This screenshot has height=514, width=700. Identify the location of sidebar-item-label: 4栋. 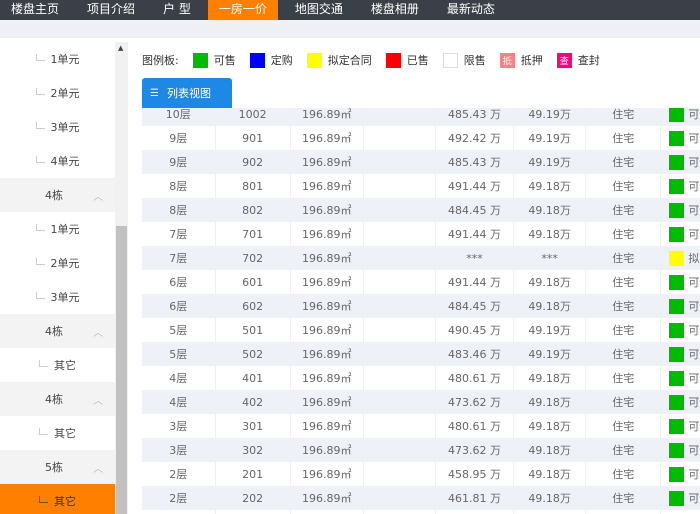
(54, 331).